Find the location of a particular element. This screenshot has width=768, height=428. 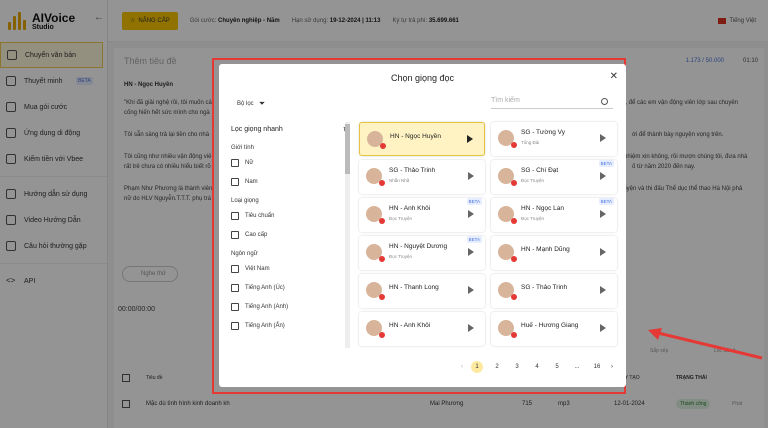

option-standard: Tiêu chuẩn is located at coordinates (290, 215).